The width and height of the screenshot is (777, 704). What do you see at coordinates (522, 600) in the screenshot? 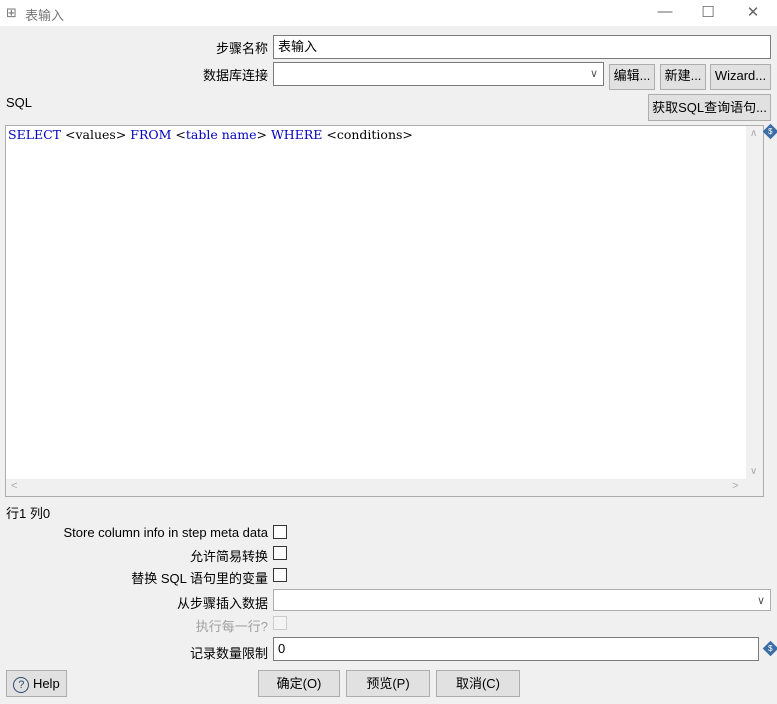
I see `insert-from-step-select: ∨` at bounding box center [522, 600].